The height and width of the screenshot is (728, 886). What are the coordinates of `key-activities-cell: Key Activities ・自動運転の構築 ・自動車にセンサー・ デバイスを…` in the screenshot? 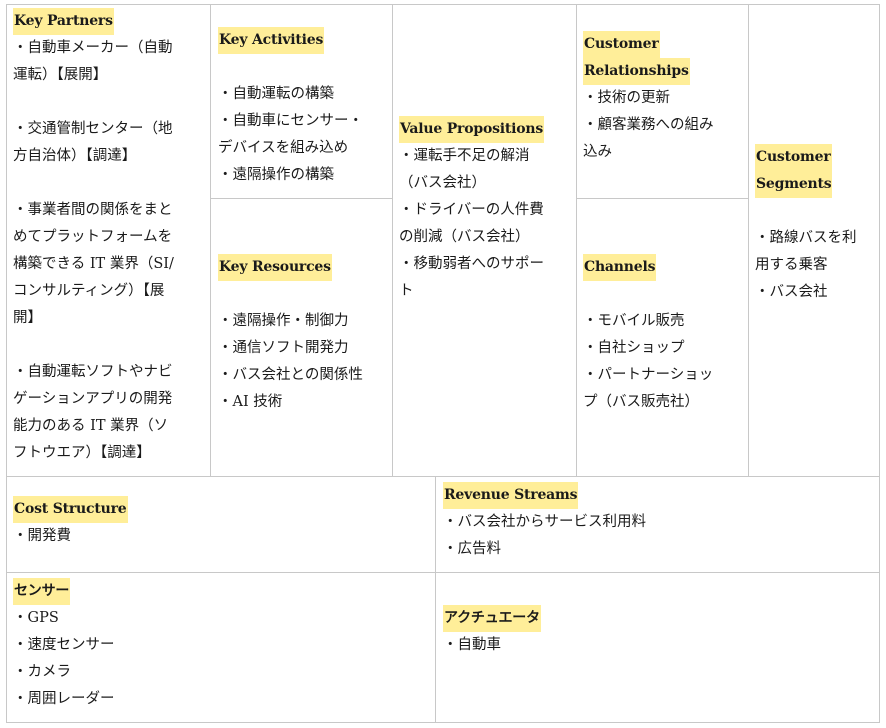 It's located at (304, 108).